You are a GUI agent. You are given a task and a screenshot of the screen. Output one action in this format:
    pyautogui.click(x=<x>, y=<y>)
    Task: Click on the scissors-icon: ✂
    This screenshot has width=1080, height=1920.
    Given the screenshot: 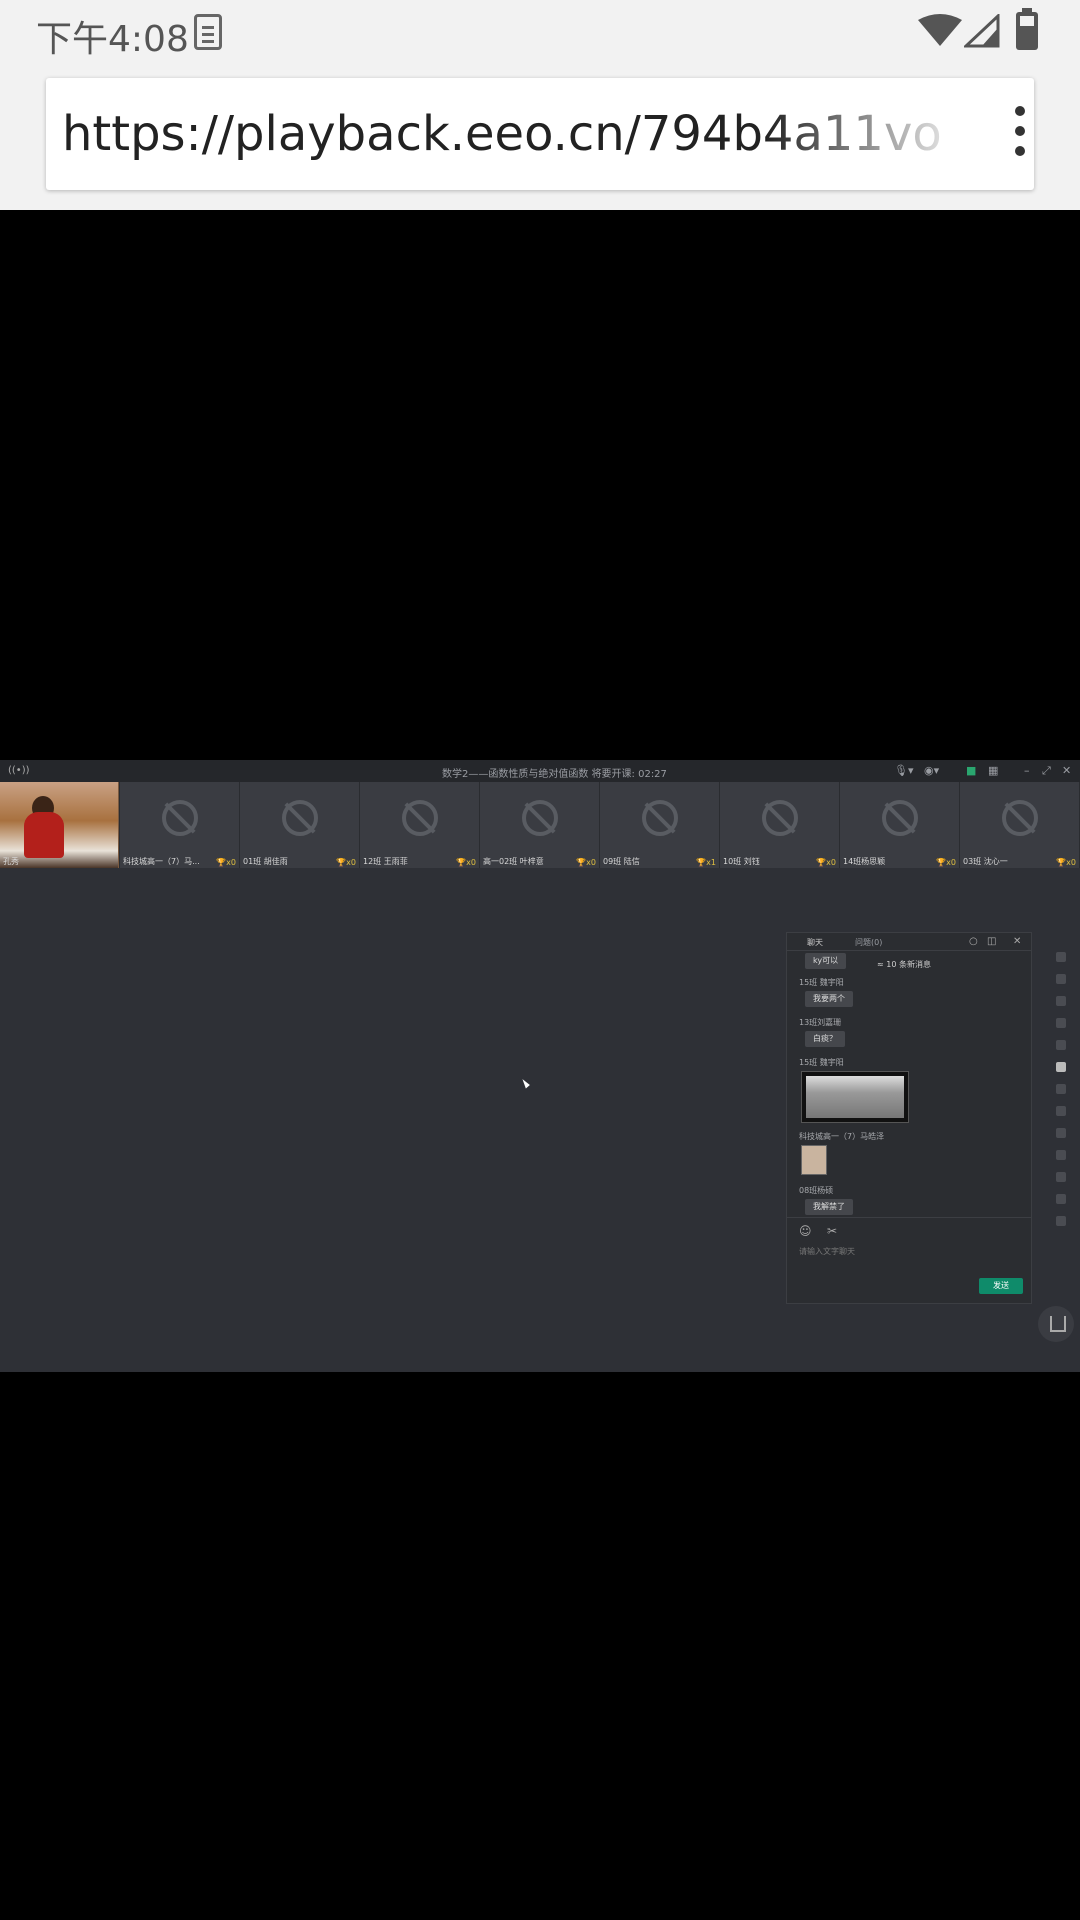 What is the action you would take?
    pyautogui.click(x=832, y=1231)
    